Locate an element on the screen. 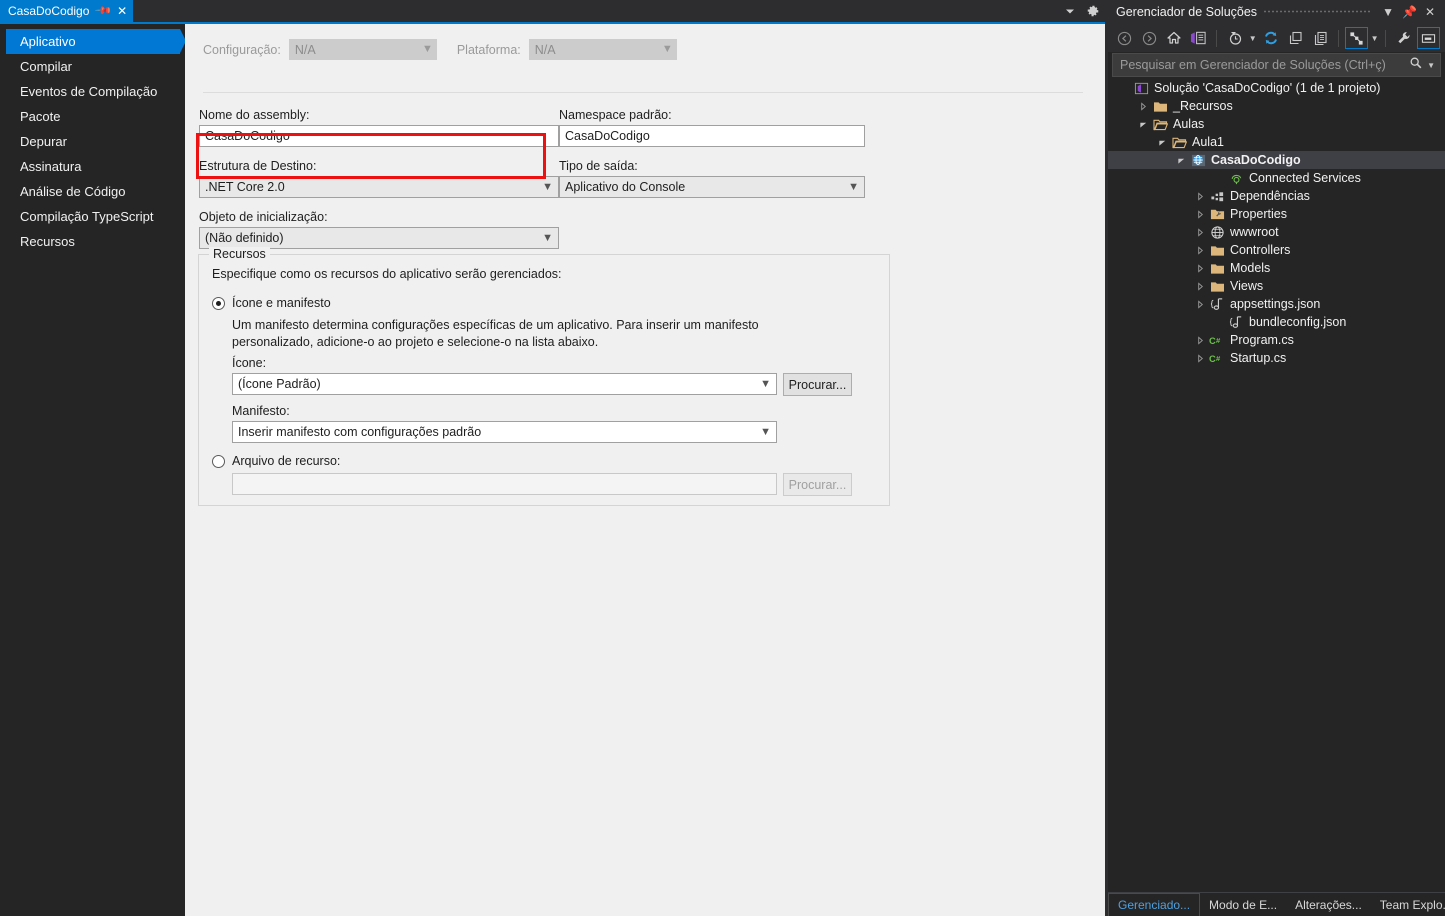  sync-with-active-document-icon is located at coordinates (1356, 38).